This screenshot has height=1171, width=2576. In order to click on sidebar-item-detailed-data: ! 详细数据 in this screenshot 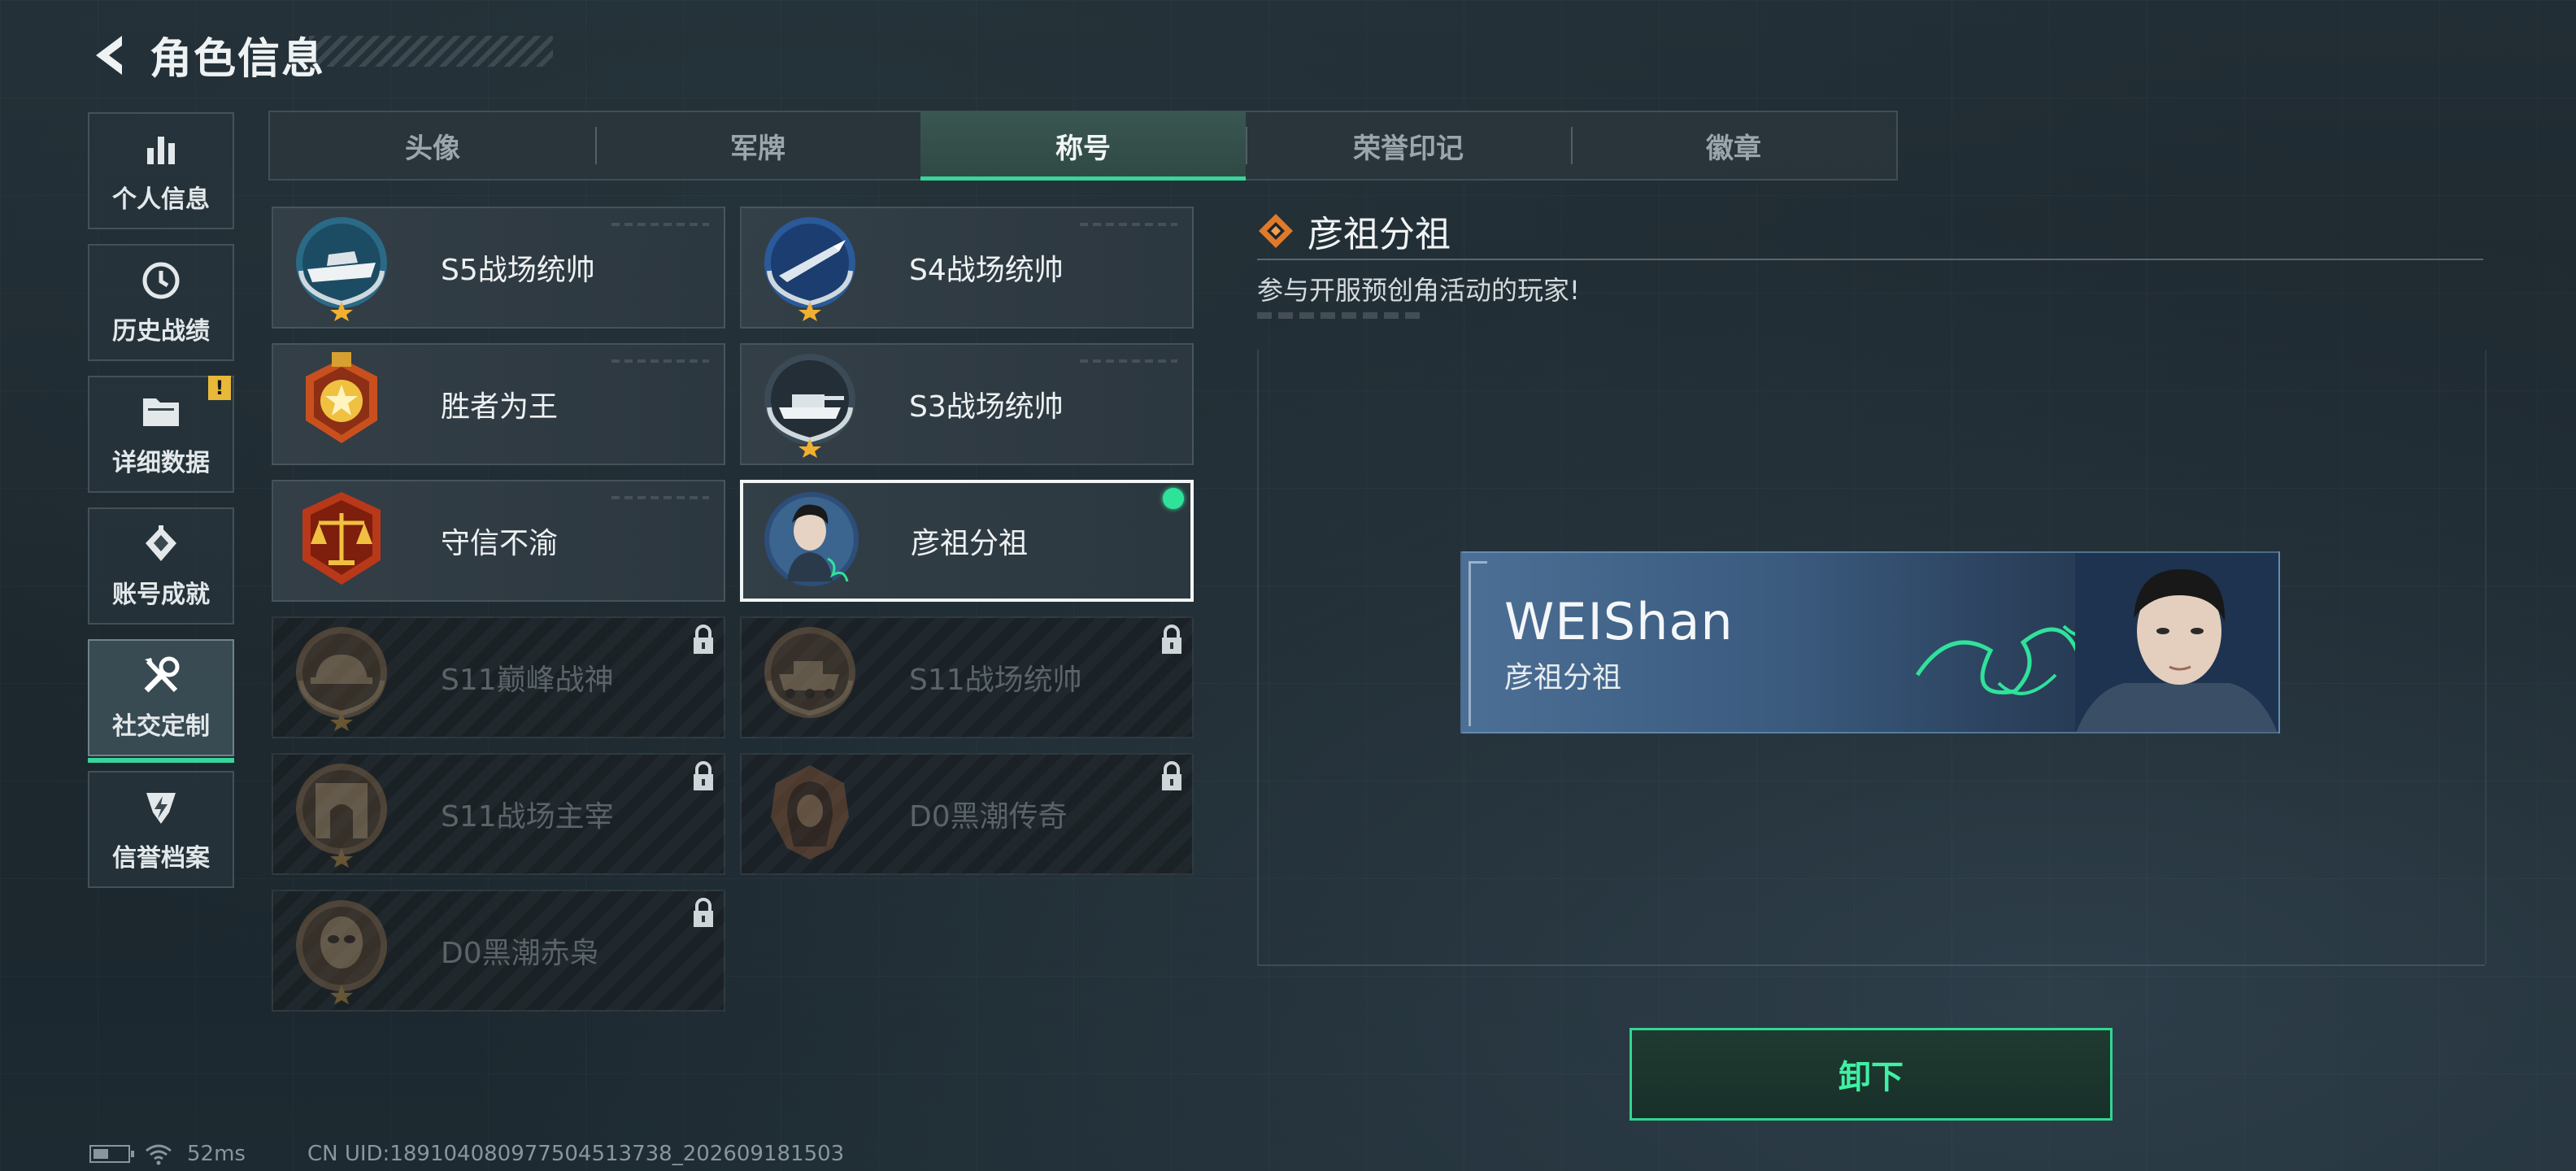, I will do `click(161, 434)`.